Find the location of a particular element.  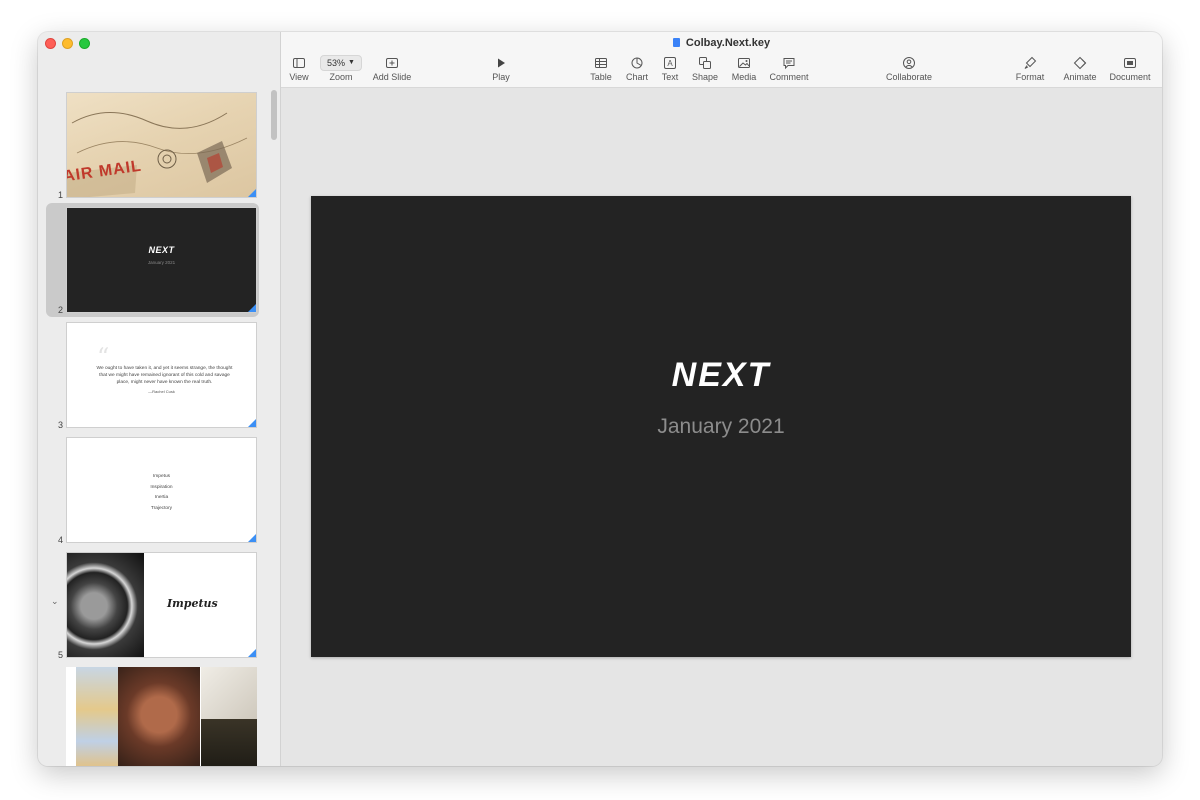

zoom-window-button is located at coordinates (84, 43).